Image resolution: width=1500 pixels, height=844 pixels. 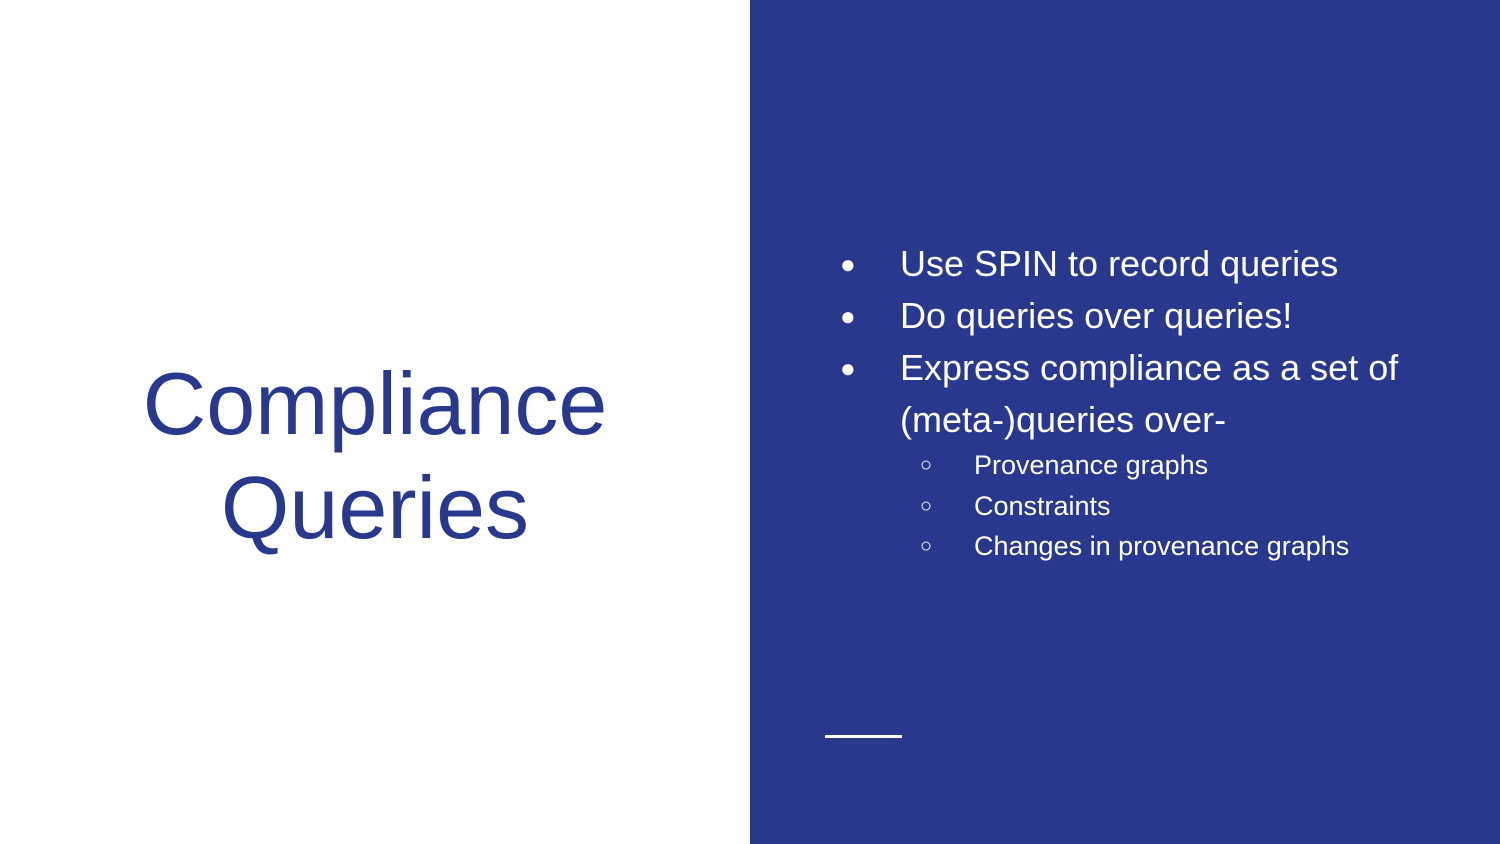 I want to click on accent-divider, so click(x=863, y=736).